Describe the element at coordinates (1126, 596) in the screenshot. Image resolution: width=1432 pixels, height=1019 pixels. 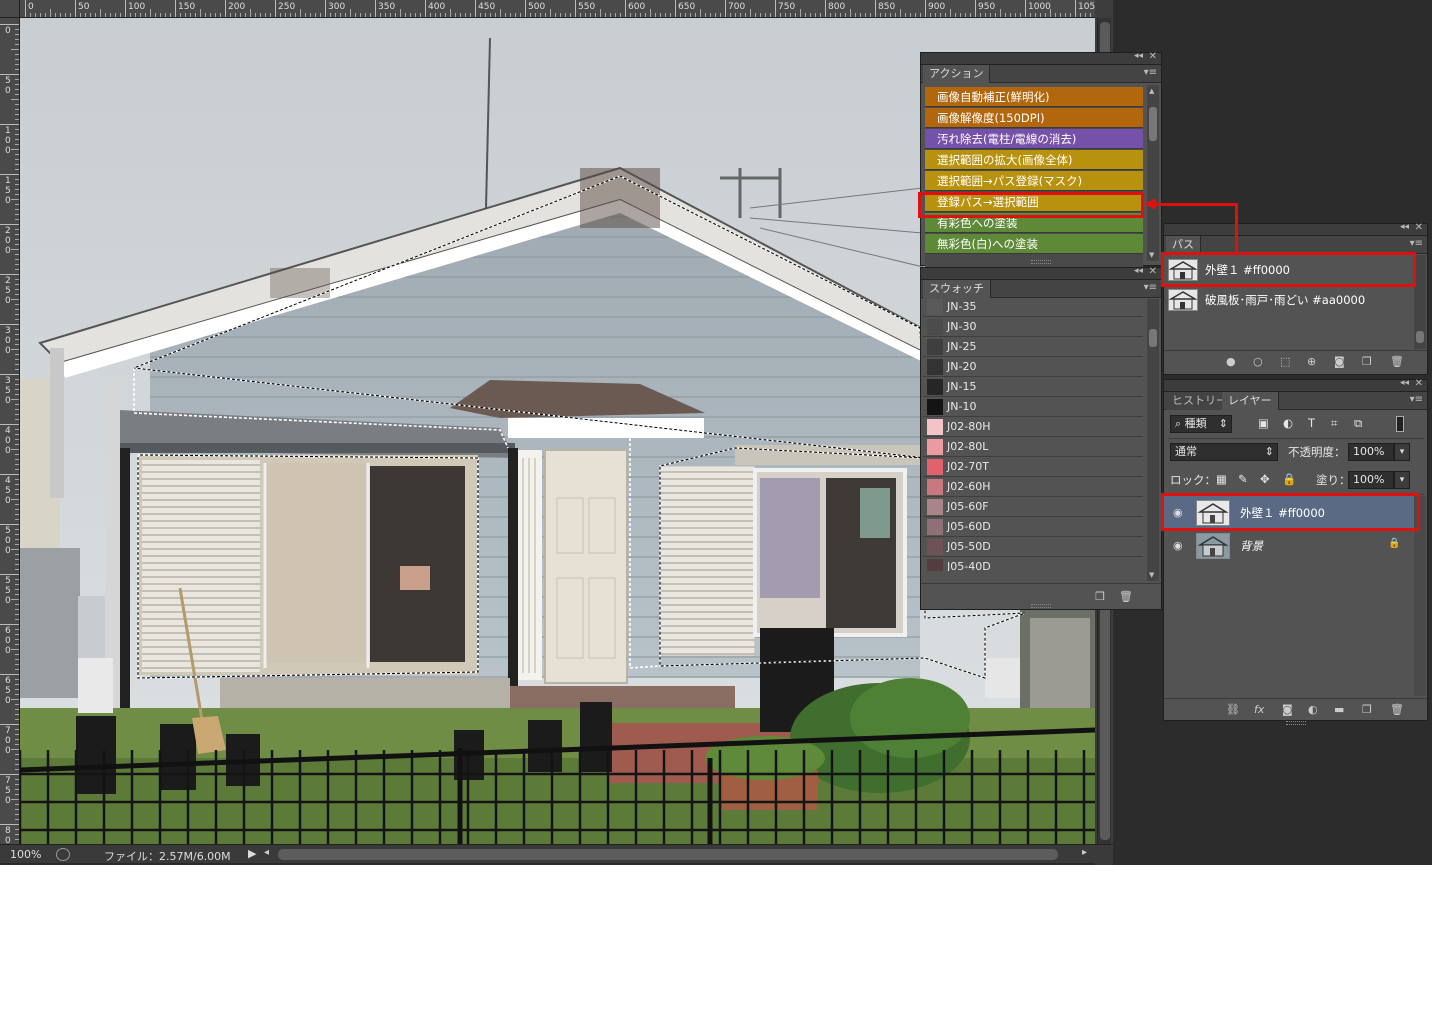
I see `delete-swatch-icon: 🗑` at that location.